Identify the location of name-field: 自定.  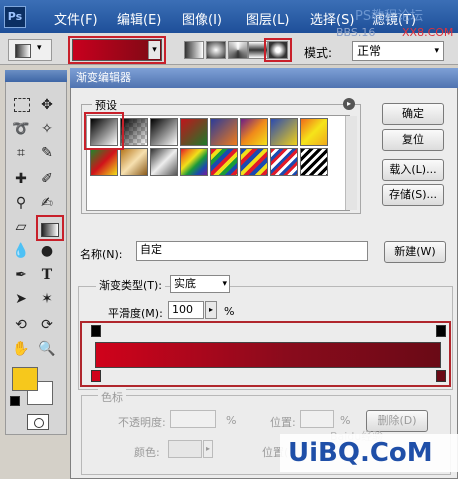
(252, 251).